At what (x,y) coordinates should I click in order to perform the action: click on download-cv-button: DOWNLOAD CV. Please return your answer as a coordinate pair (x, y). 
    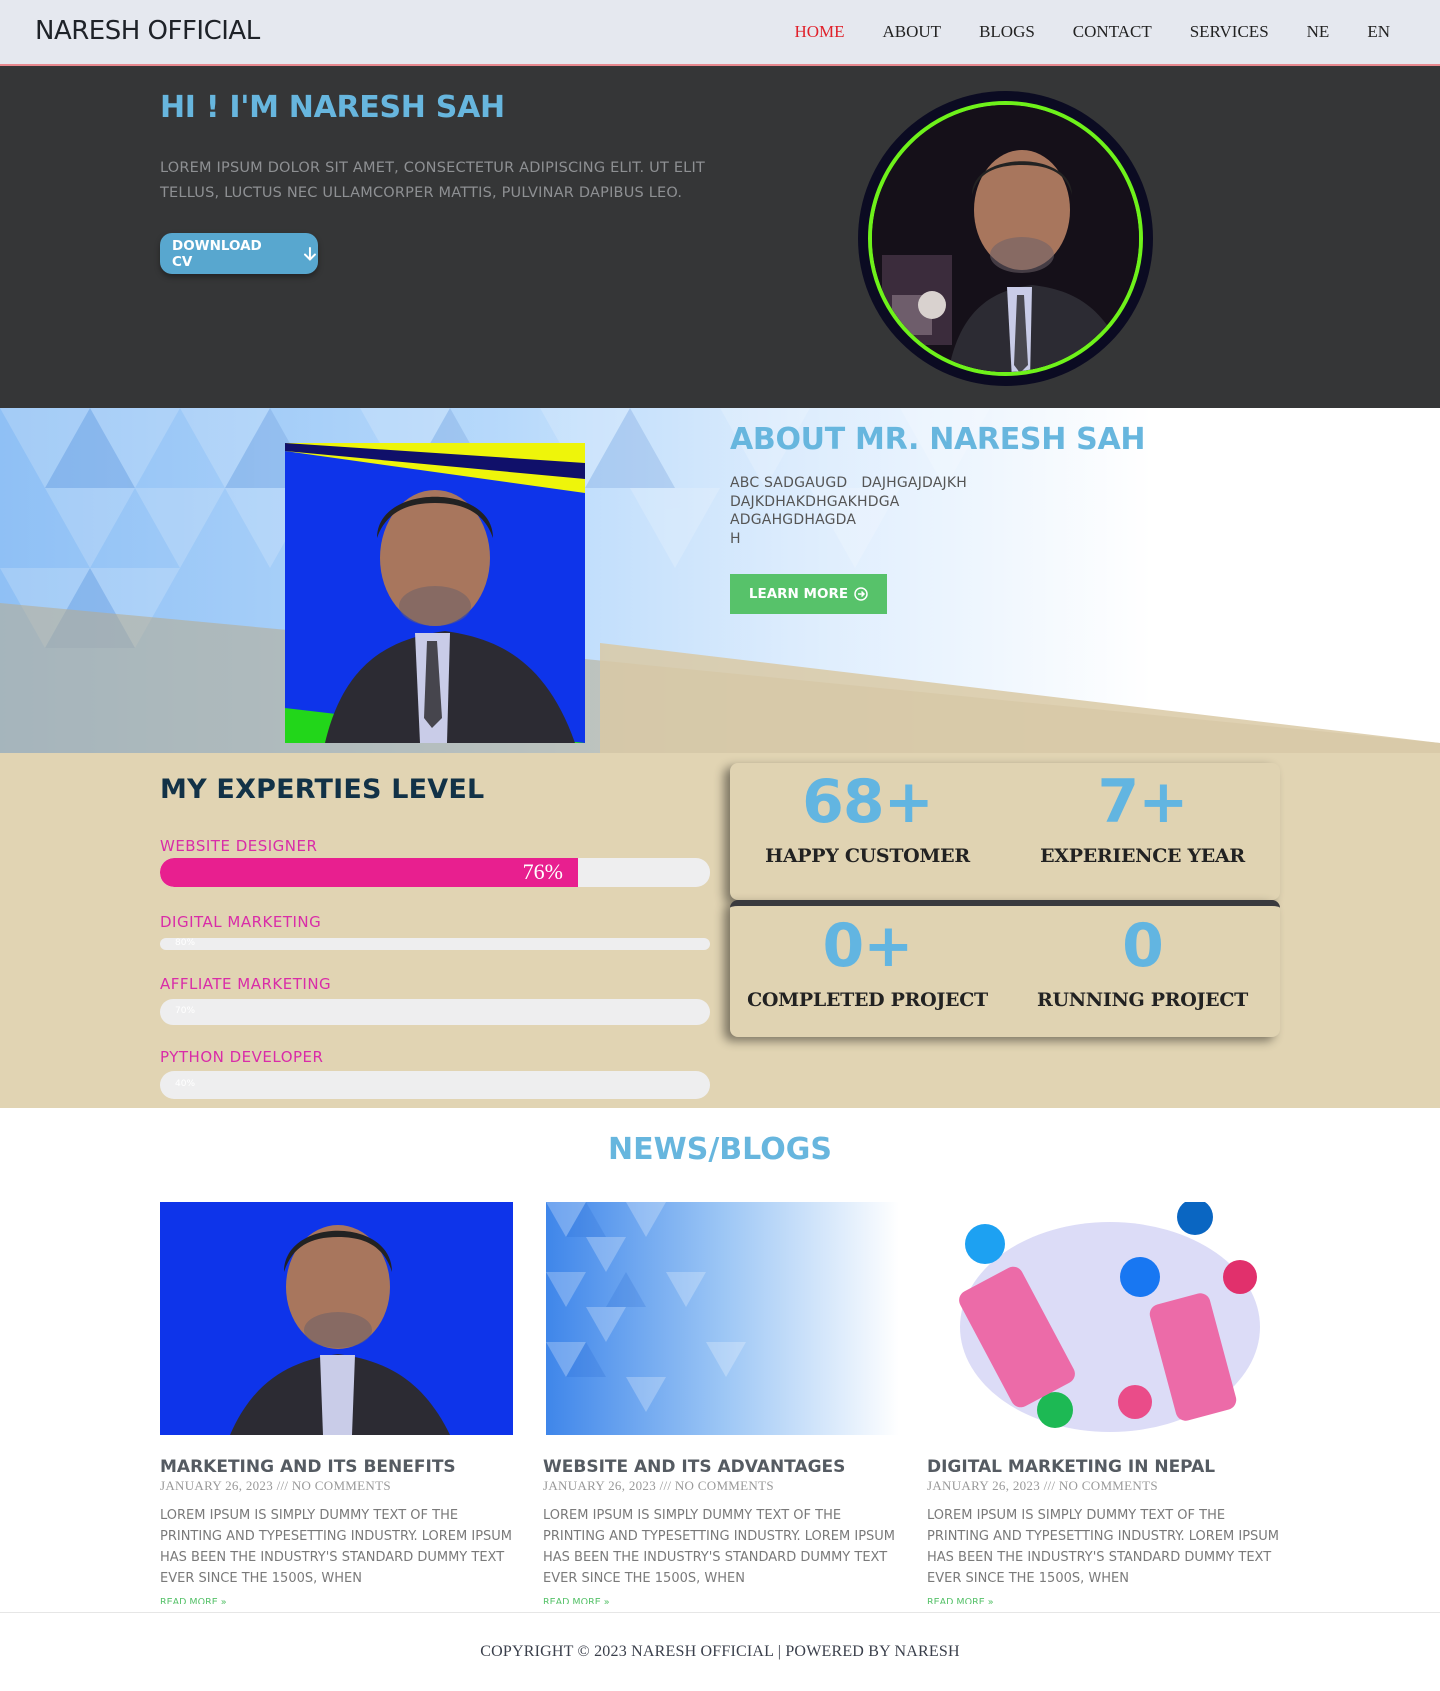
    Looking at the image, I should click on (239, 253).